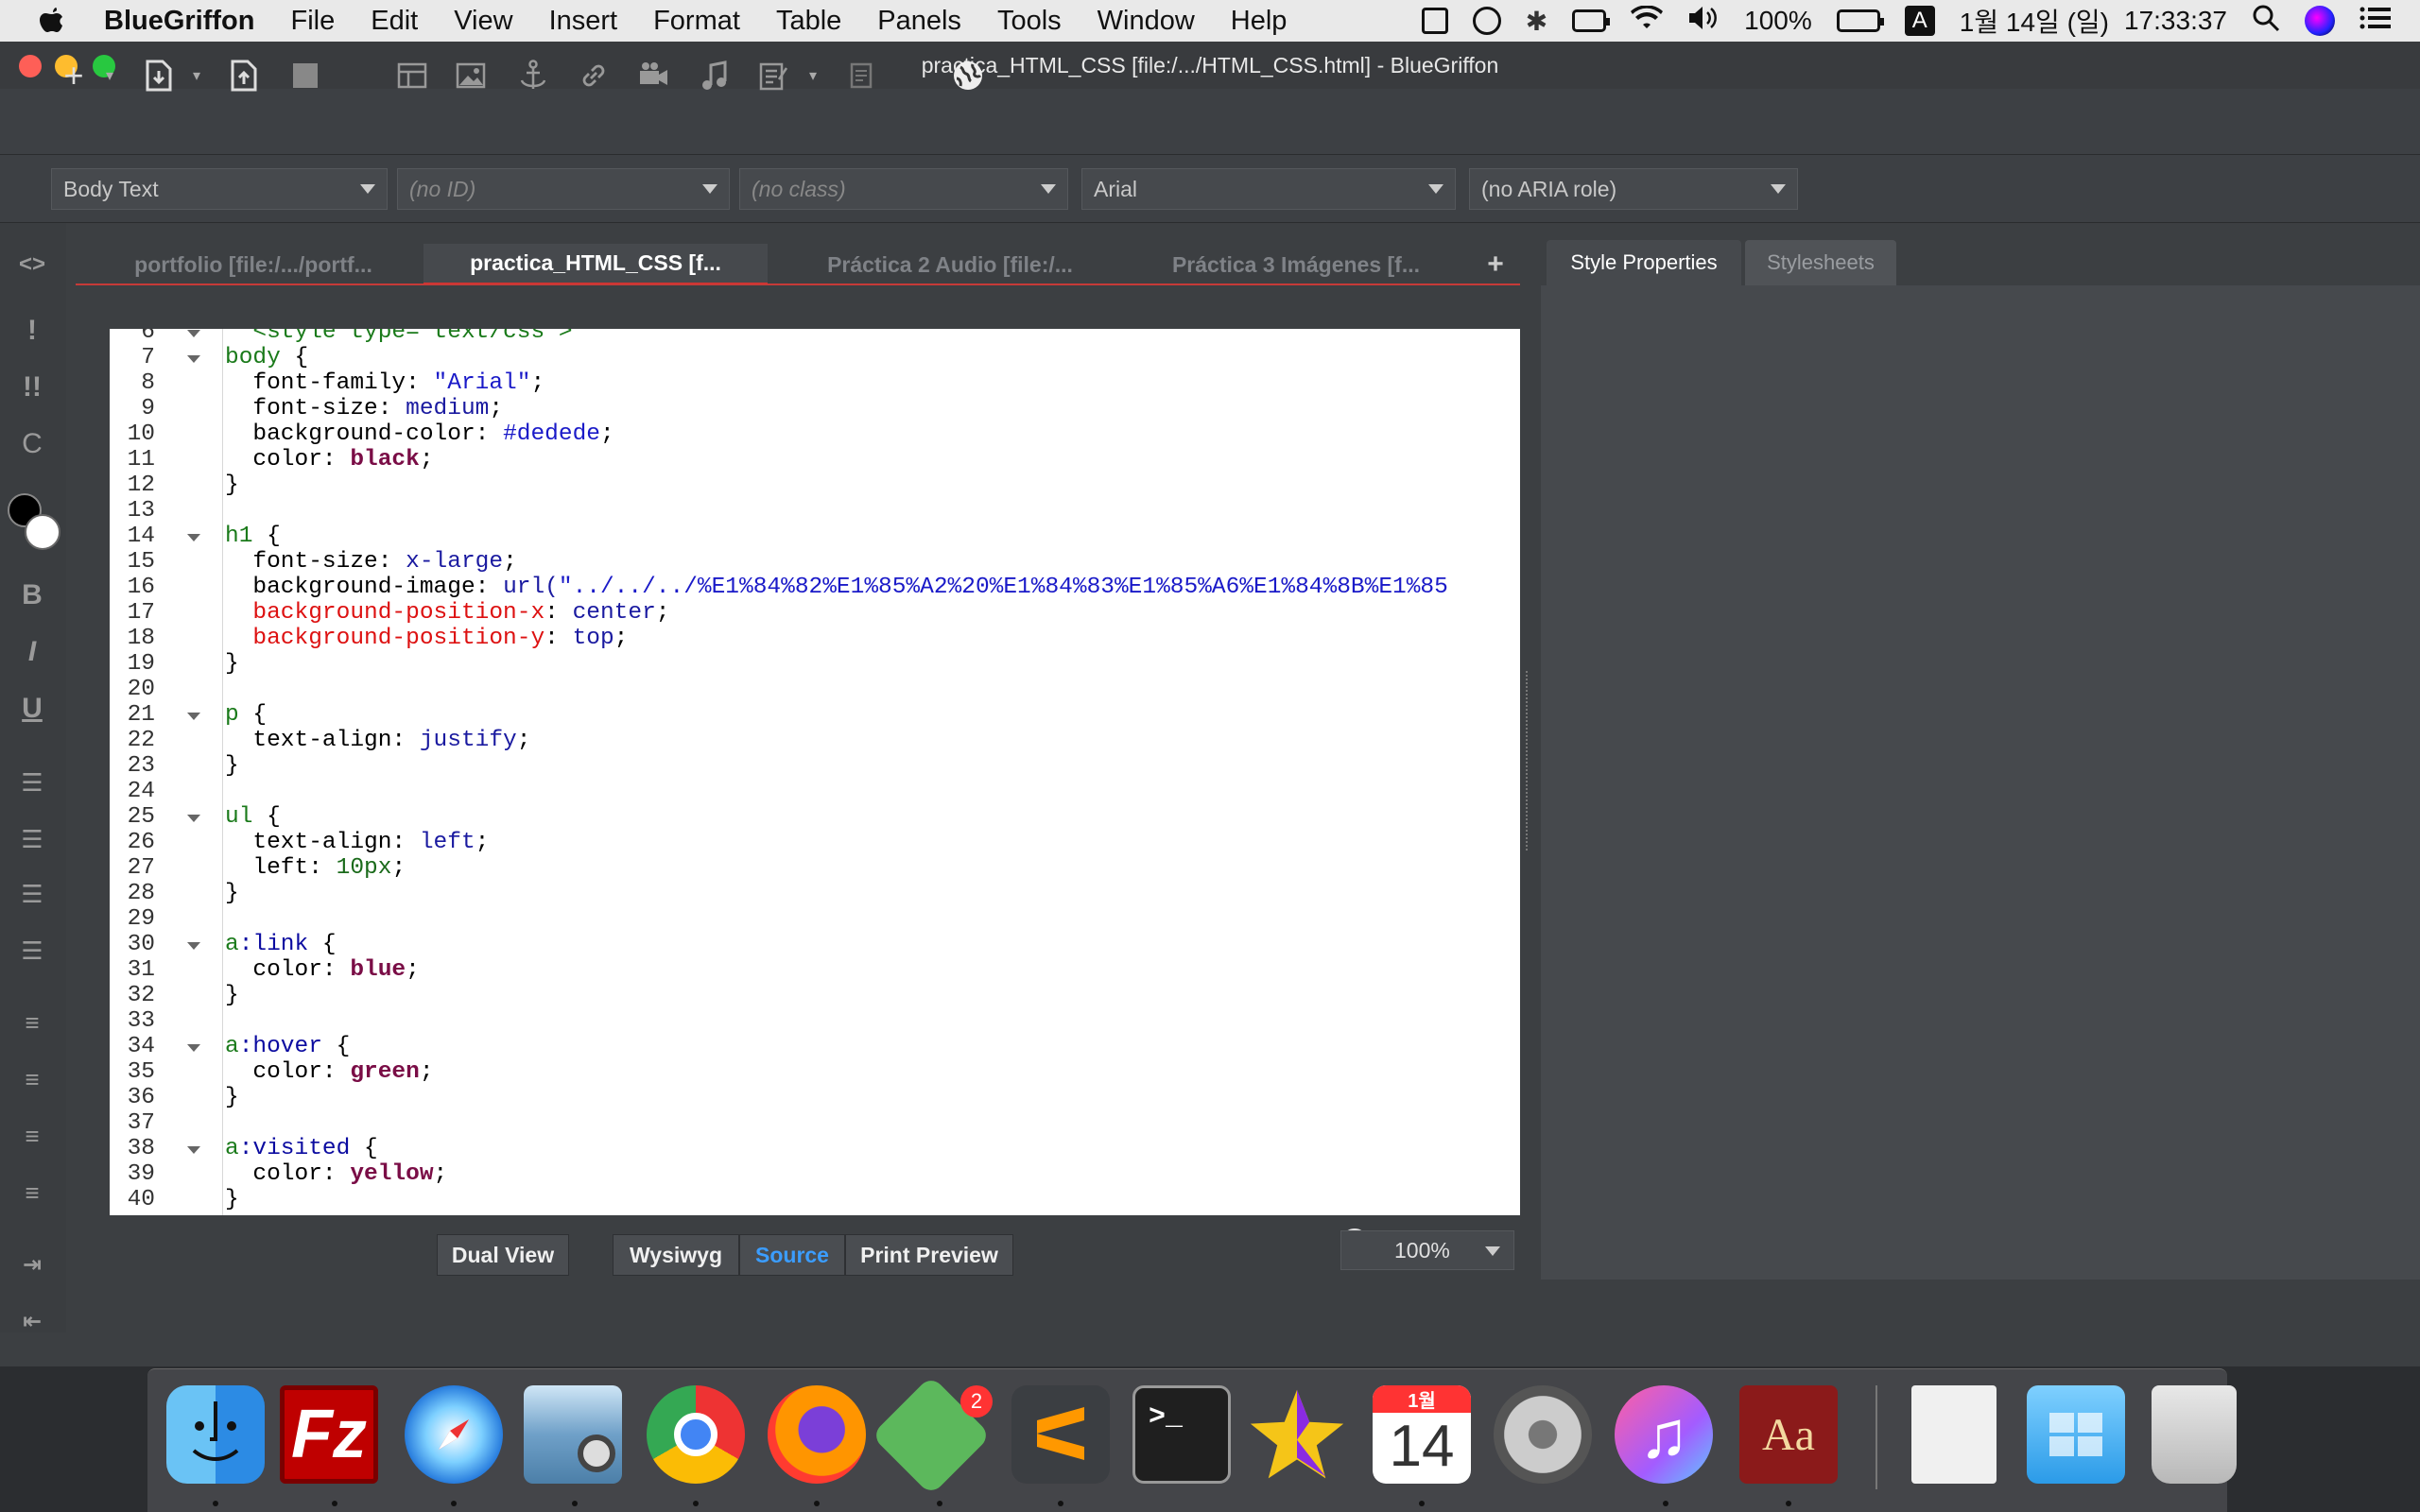  I want to click on trash-icon, so click(2194, 1434).